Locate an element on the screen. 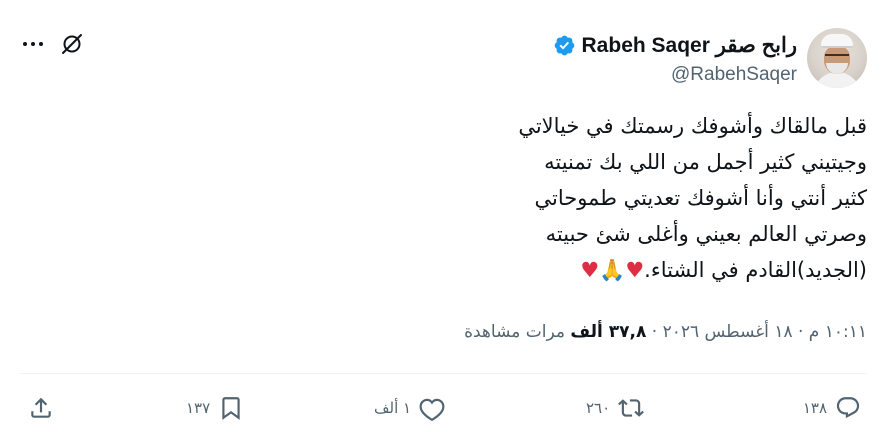 The width and height of the screenshot is (891, 432). more-icon is located at coordinates (33, 44).